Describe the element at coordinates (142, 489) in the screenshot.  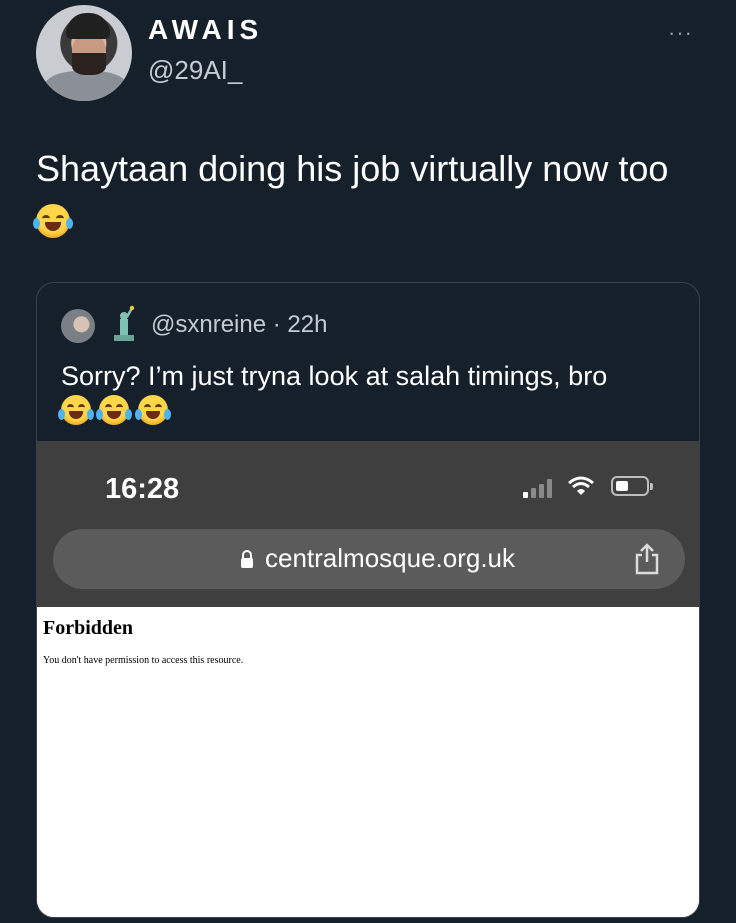
I see `status-bar-time: 16:28` at that location.